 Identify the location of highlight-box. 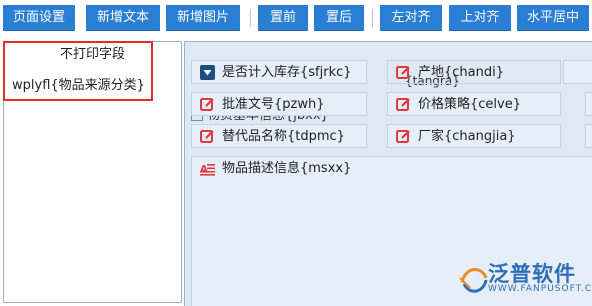
(78, 71).